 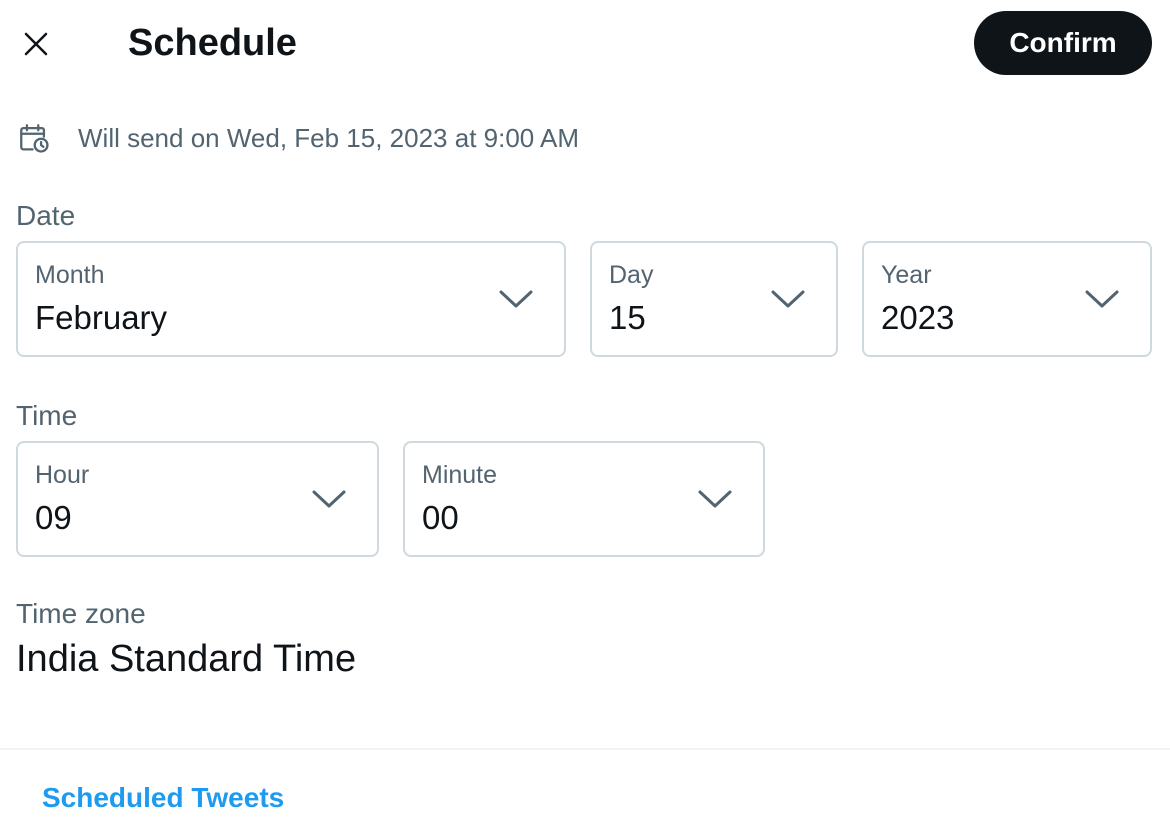 What do you see at coordinates (627, 317) in the screenshot?
I see `day-select-value: 15` at bounding box center [627, 317].